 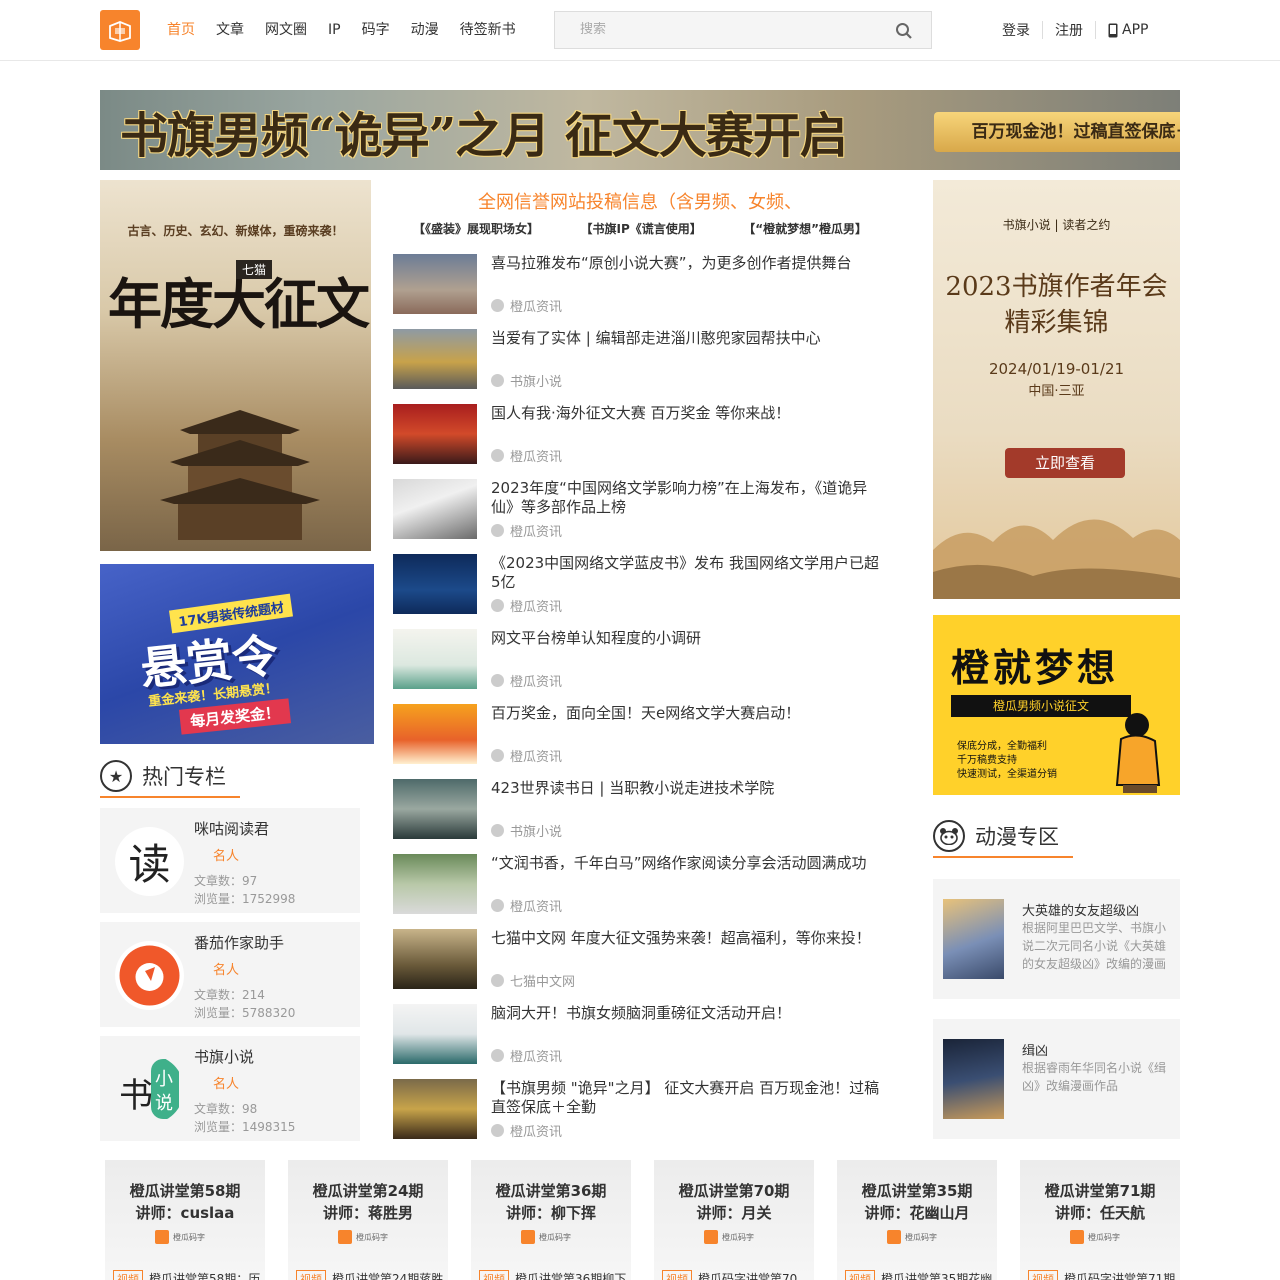 I want to click on news-item: 喜马拉雅发布“原创小说大赛”，为更多创作者提供舞台 橙瓜资讯, so click(x=640, y=284).